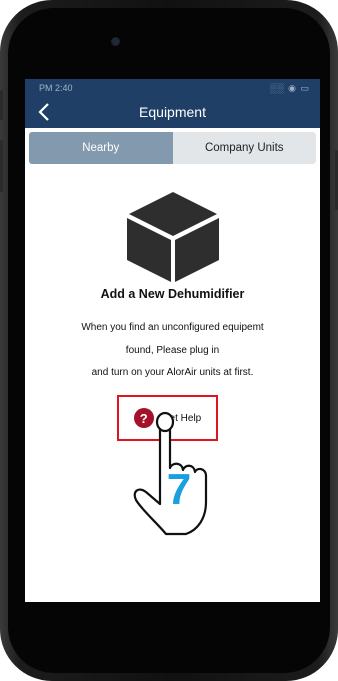 This screenshot has height=681, width=338. Describe the element at coordinates (101, 148) in the screenshot. I see `tab-nearby: Nearby` at that location.